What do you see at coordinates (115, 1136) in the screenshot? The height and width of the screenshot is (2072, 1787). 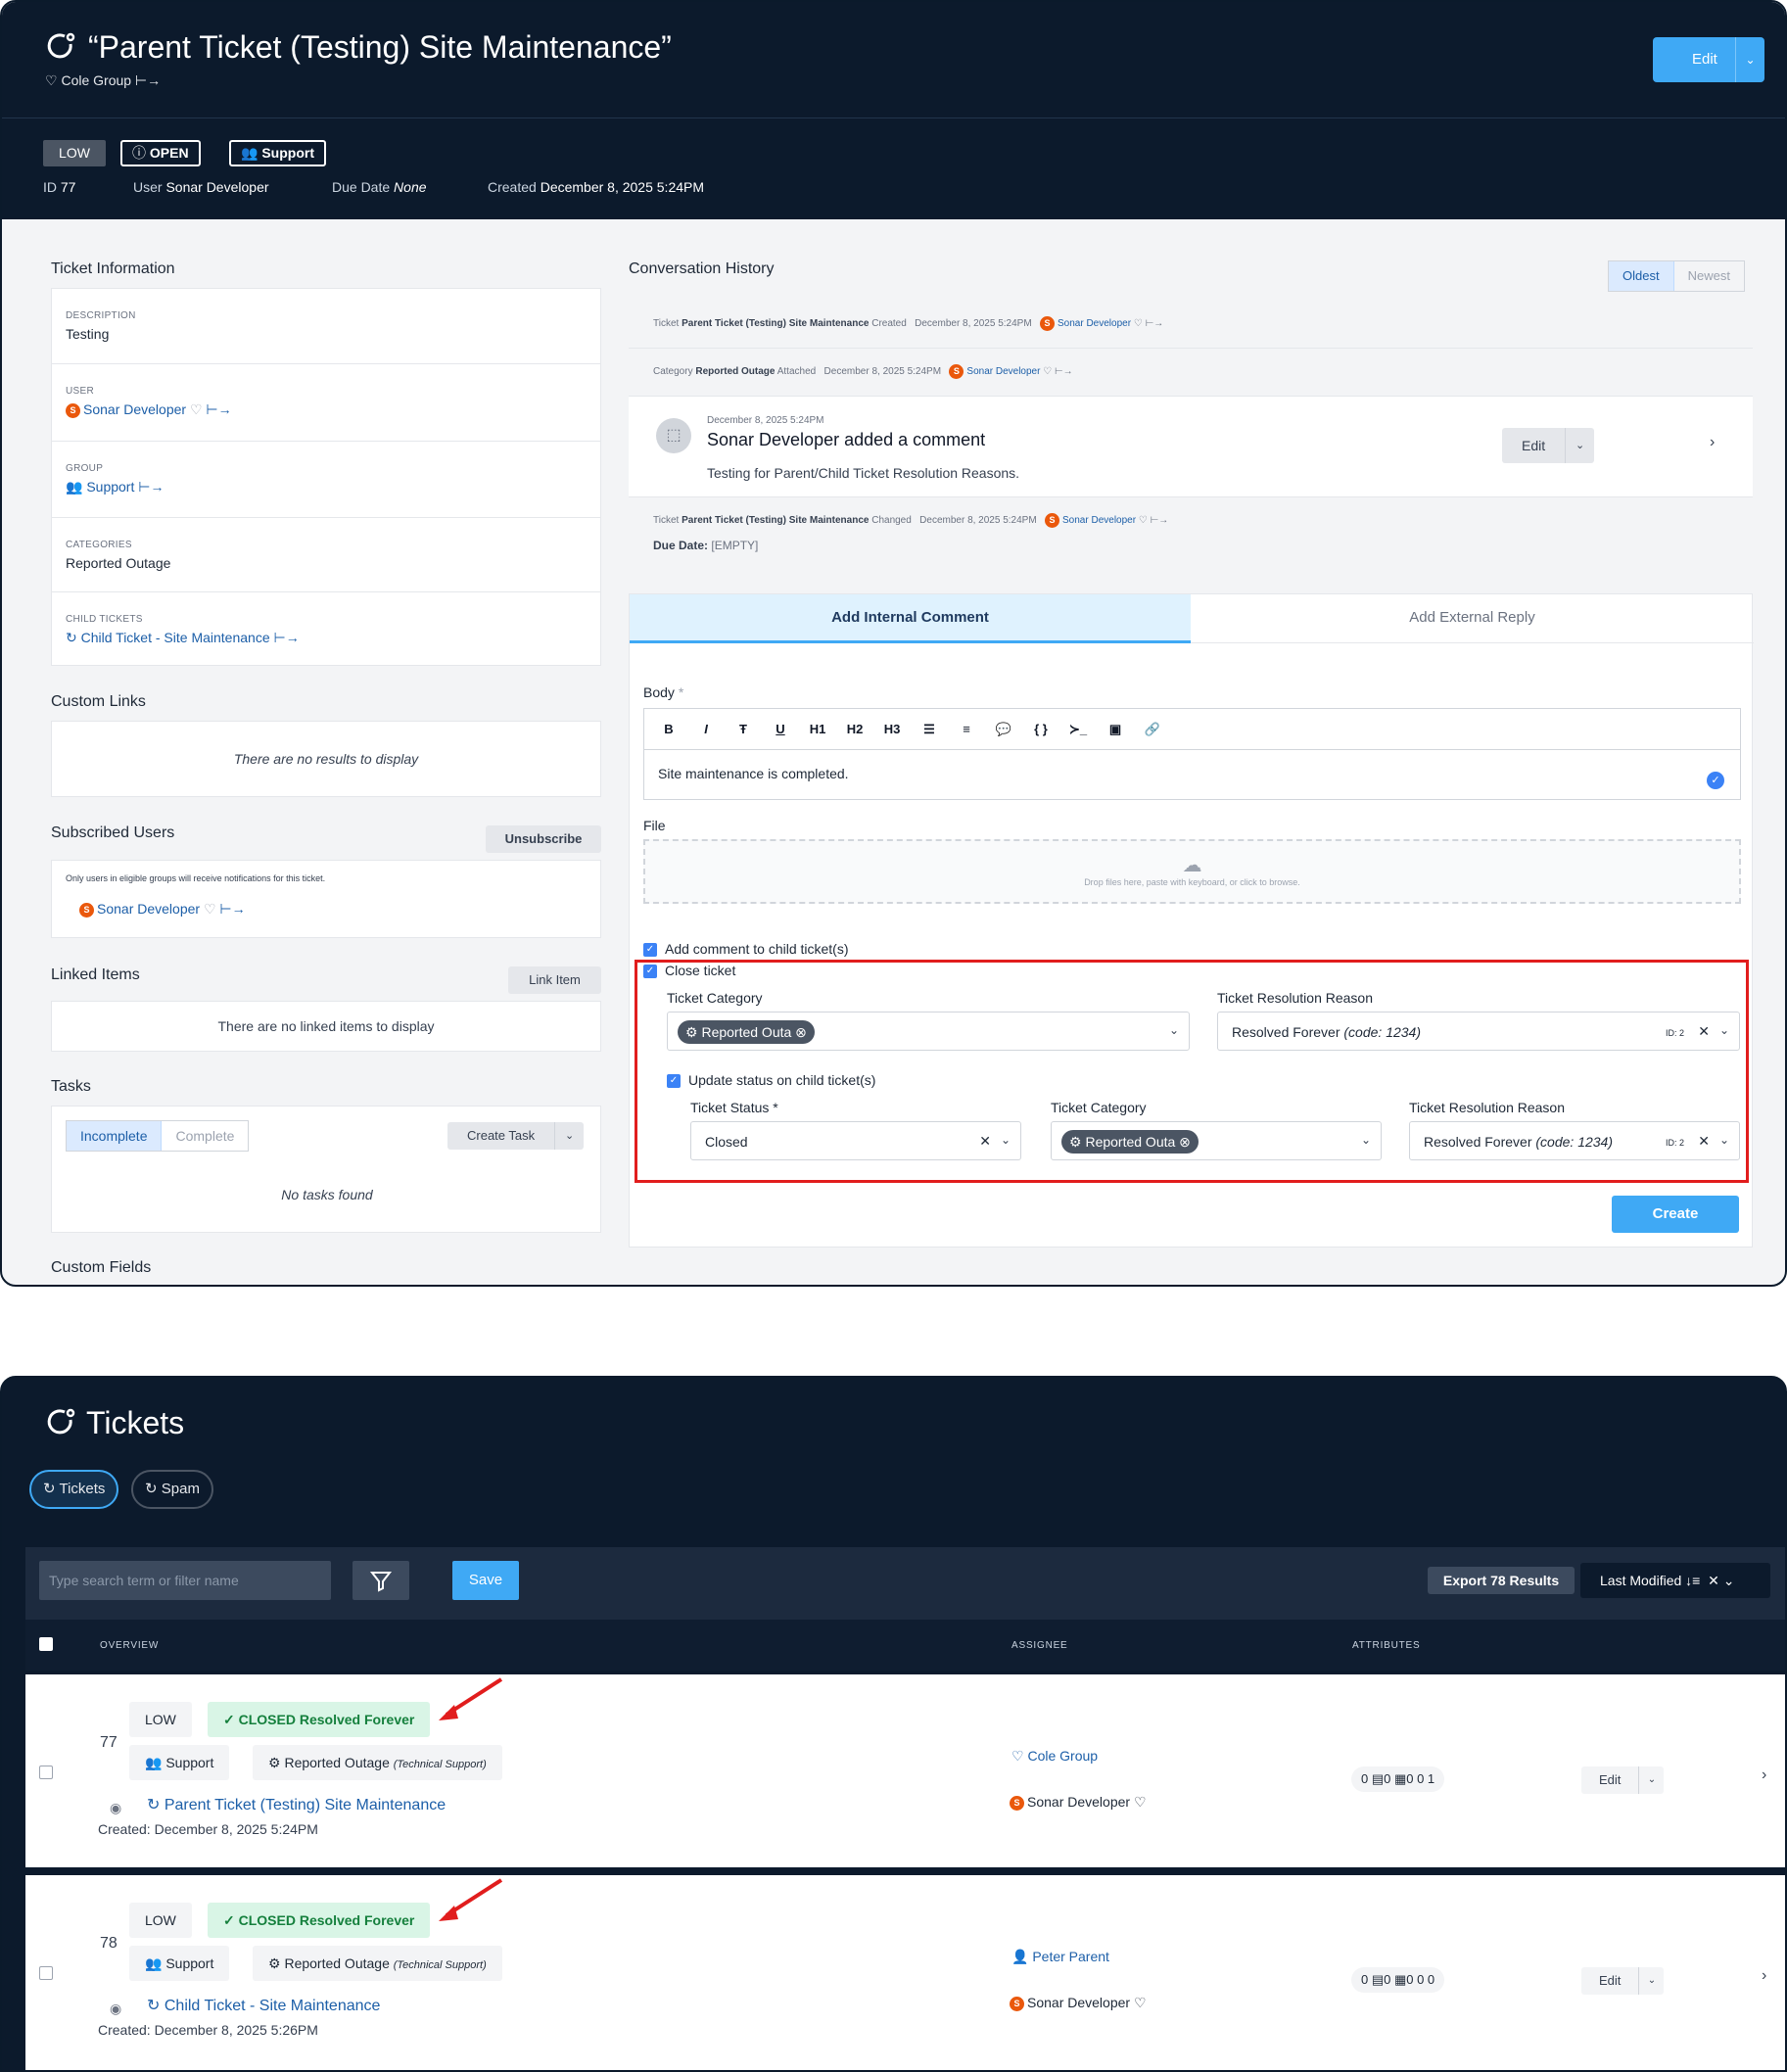 I see `tab-incomplete: Incomplete` at bounding box center [115, 1136].